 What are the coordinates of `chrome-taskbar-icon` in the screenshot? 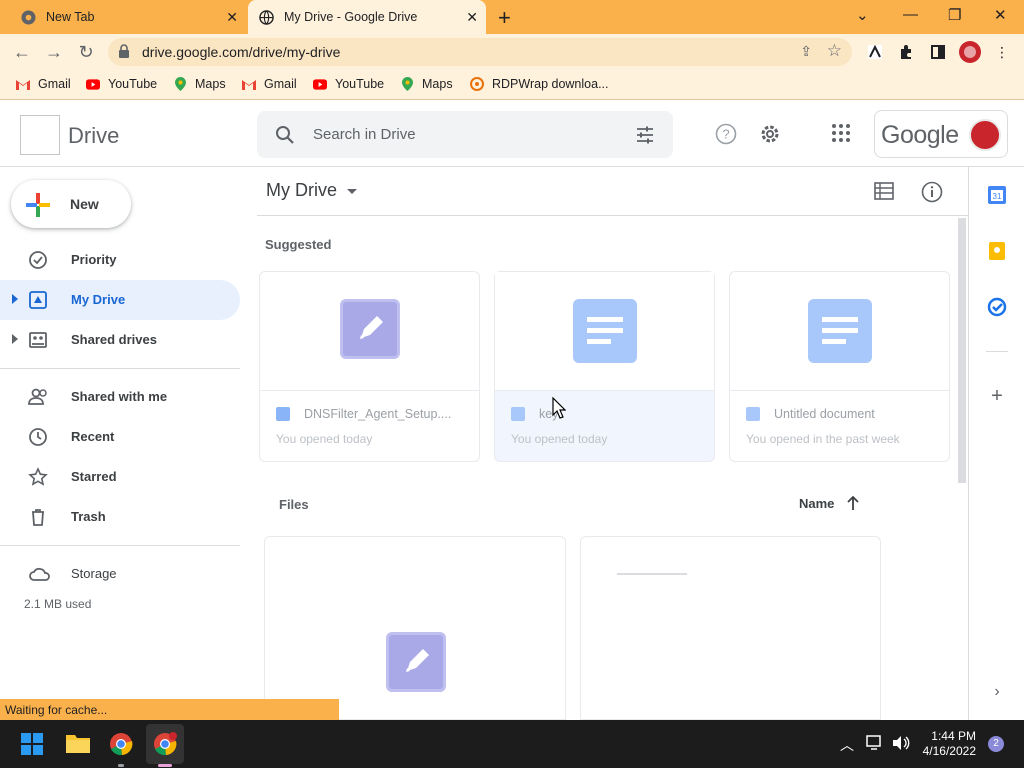 It's located at (121, 744).